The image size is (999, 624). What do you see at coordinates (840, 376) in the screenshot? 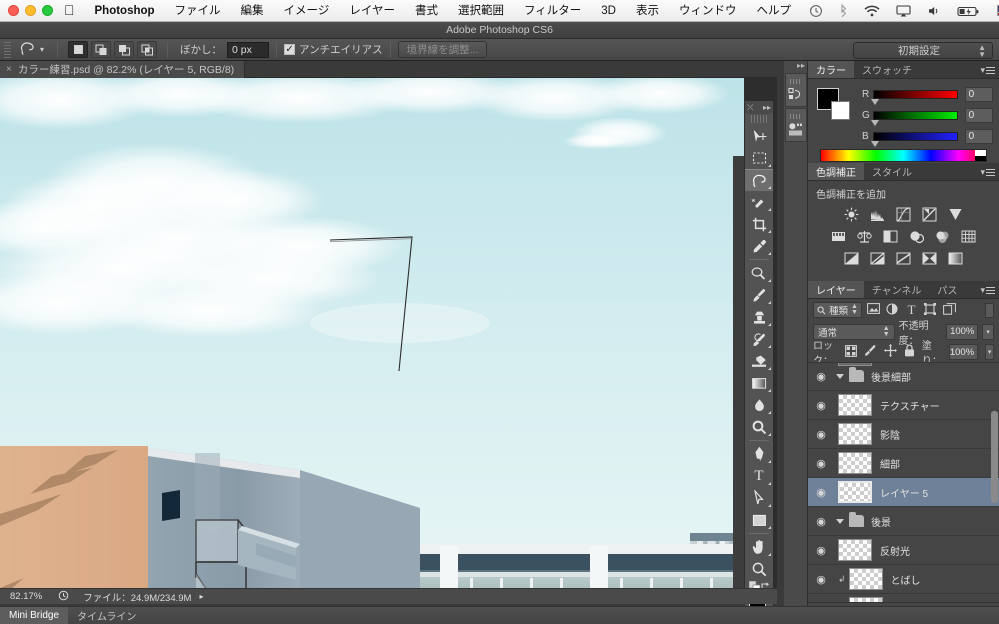
I see `group-disclosure-triangle-icon` at bounding box center [840, 376].